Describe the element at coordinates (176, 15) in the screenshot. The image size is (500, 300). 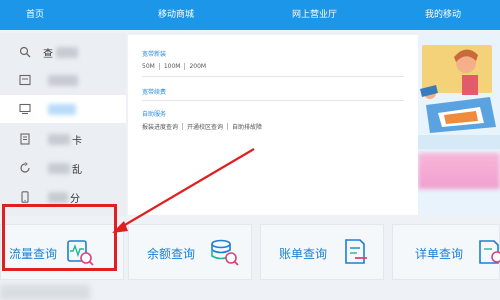
I see `nav-mobile-mall: 移动商城` at that location.